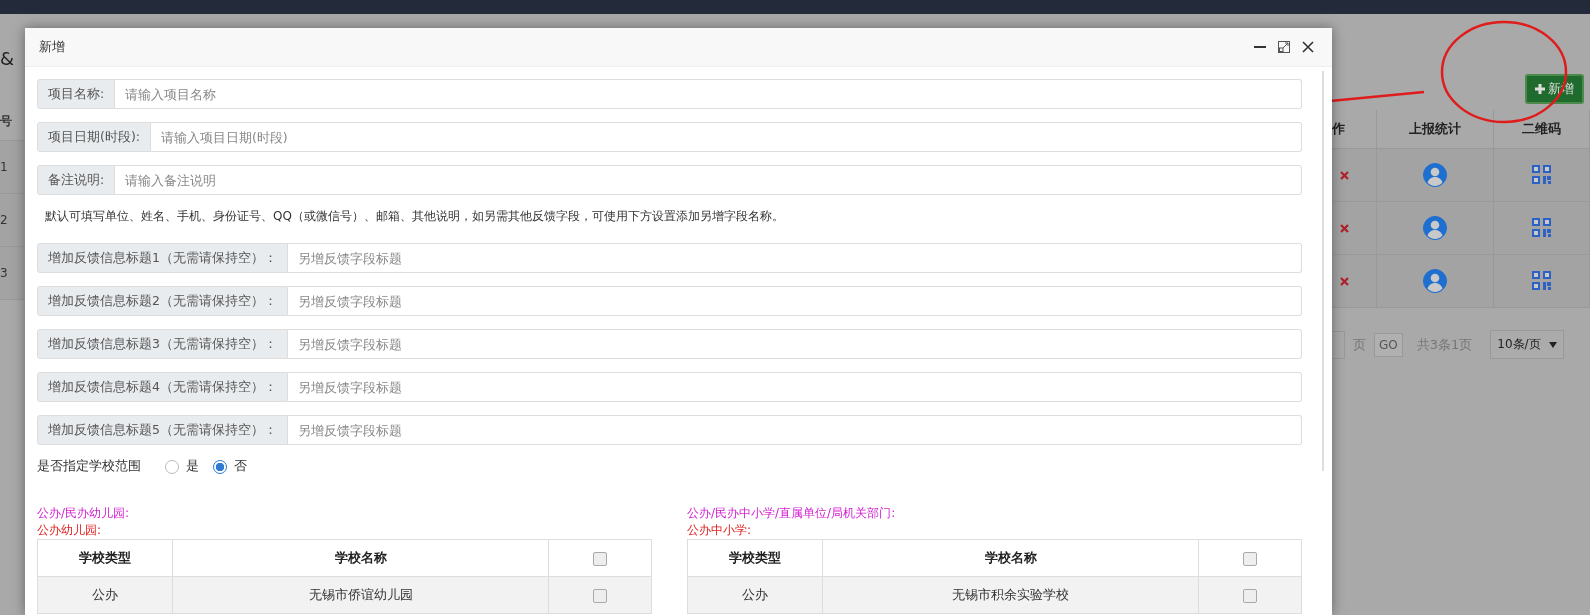 Image resolution: width=1590 pixels, height=615 pixels. I want to click on field-label: 增加反馈信息标题1（无需请保持空）：, so click(162, 258).